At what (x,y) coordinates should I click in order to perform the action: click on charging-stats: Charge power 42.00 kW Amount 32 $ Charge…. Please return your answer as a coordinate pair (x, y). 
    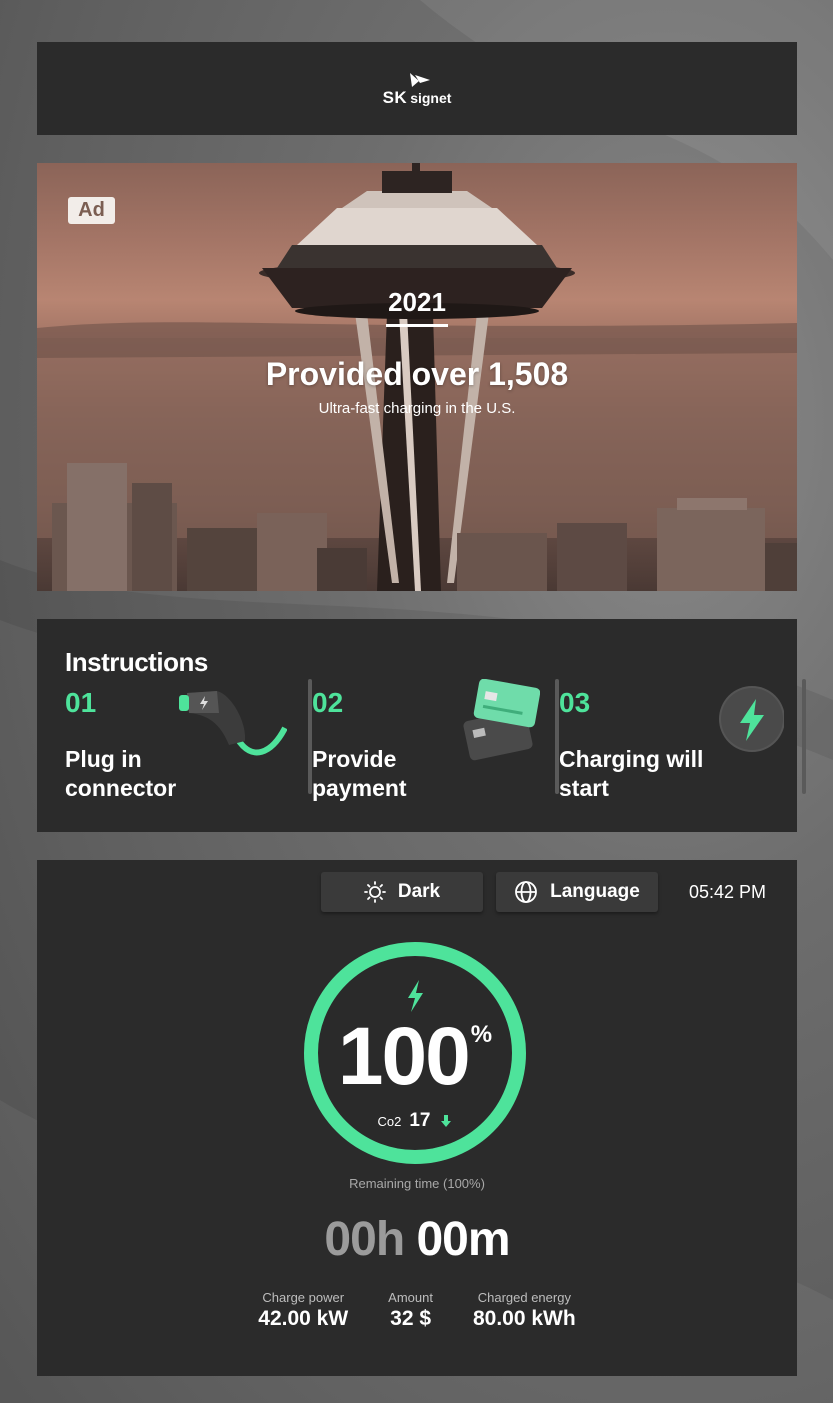
    Looking at the image, I should click on (417, 1310).